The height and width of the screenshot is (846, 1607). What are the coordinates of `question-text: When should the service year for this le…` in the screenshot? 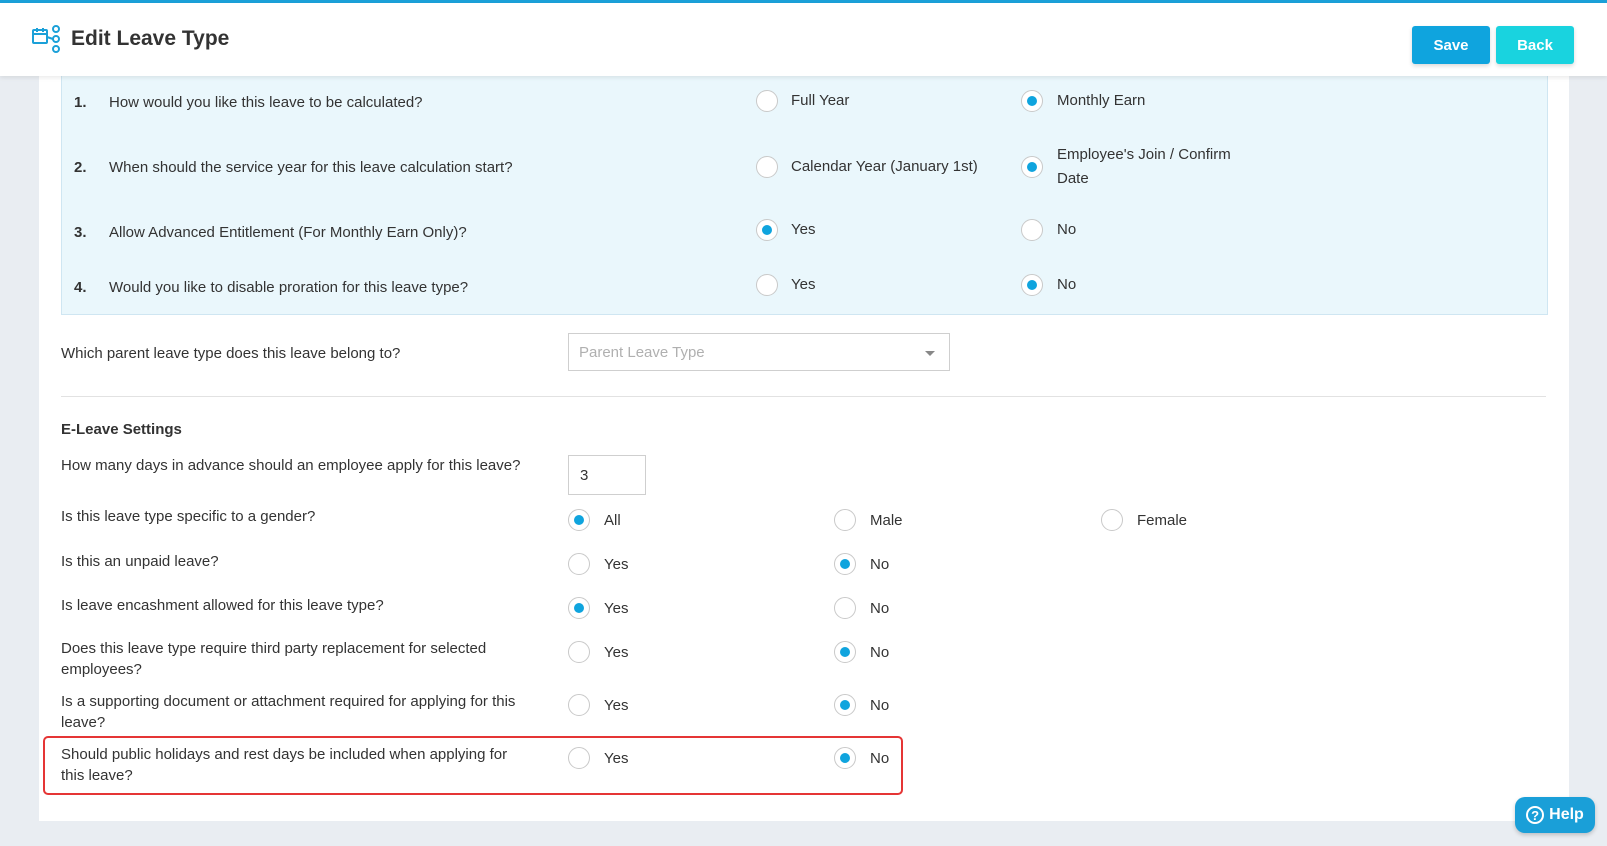 It's located at (311, 167).